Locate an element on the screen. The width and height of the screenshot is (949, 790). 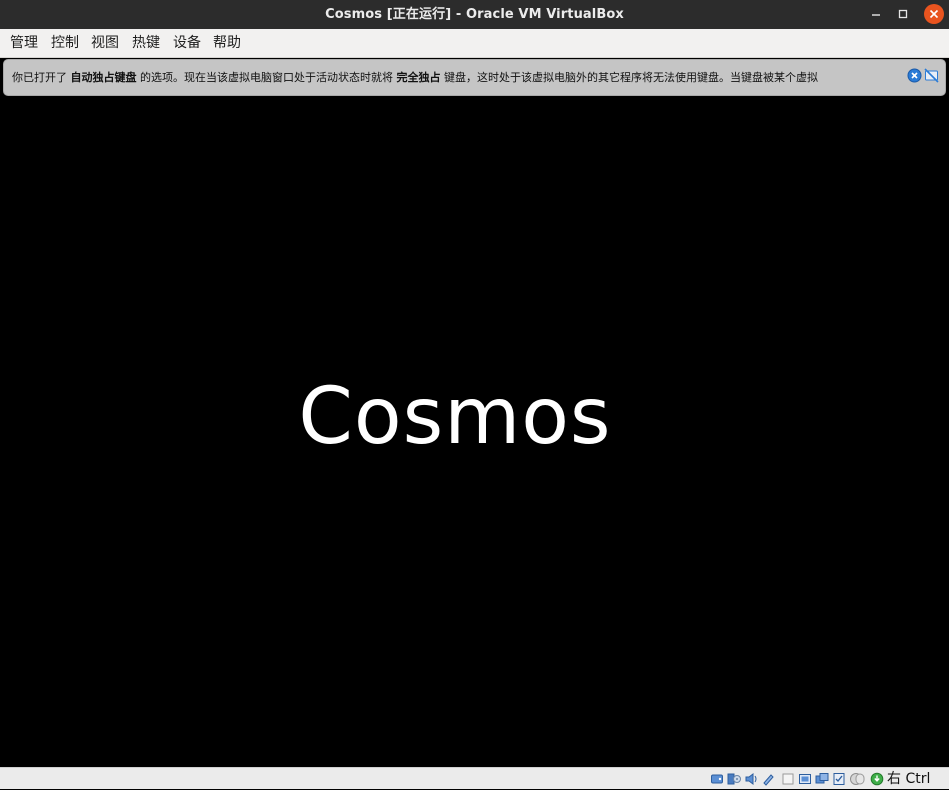
window-title: Cosmos [正在运行] - Oracle VM VirtualBox is located at coordinates (474, 14).